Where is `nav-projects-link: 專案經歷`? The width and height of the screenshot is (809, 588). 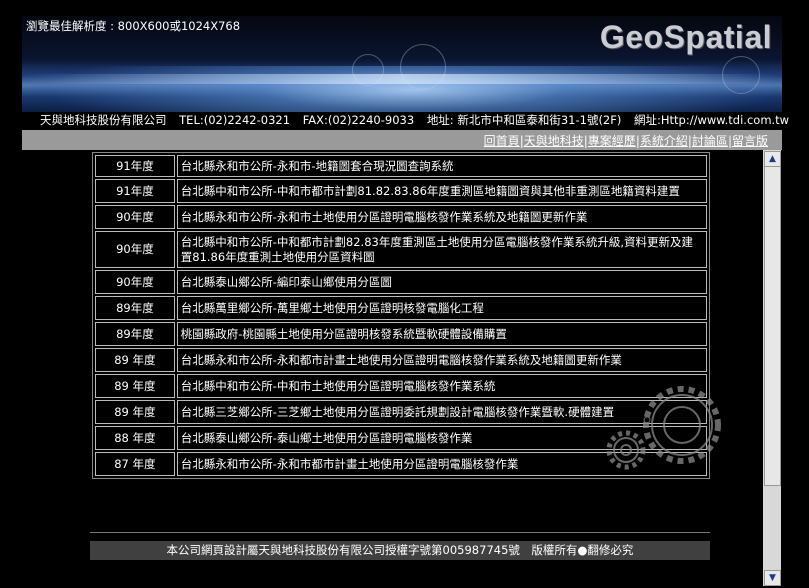
nav-projects-link: 專案經歷 is located at coordinates (612, 141).